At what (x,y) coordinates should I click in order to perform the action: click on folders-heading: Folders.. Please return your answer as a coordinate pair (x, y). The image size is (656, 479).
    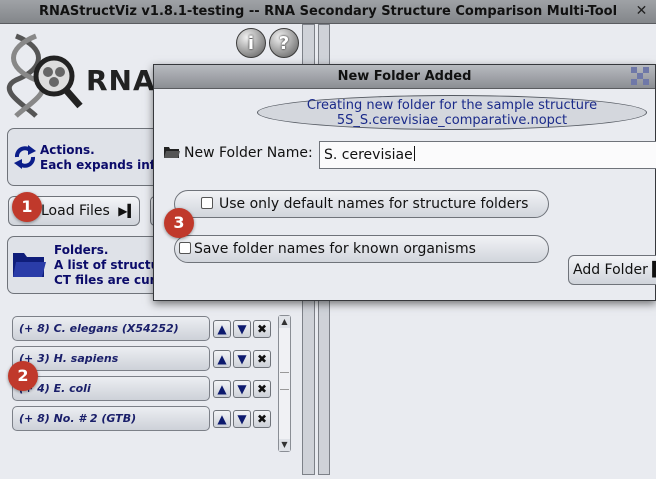
    Looking at the image, I should click on (81, 250).